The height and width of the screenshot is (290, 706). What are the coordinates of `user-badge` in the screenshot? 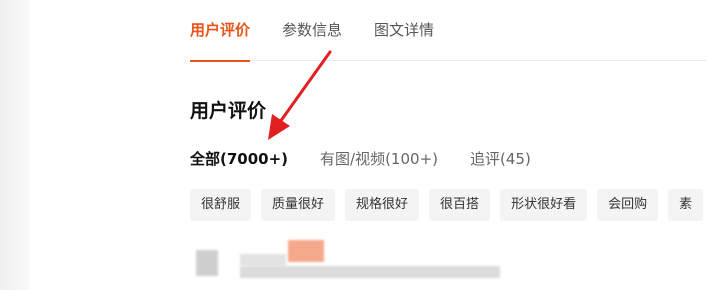 It's located at (306, 251).